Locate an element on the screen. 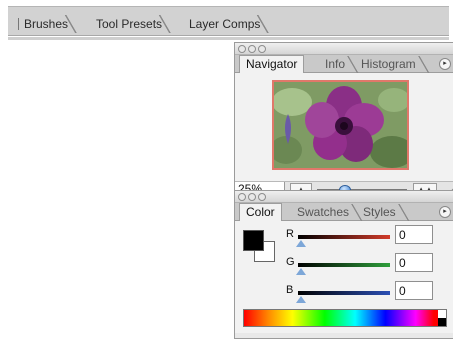 This screenshot has height=339, width=453. flower-image is located at coordinates (340, 125).